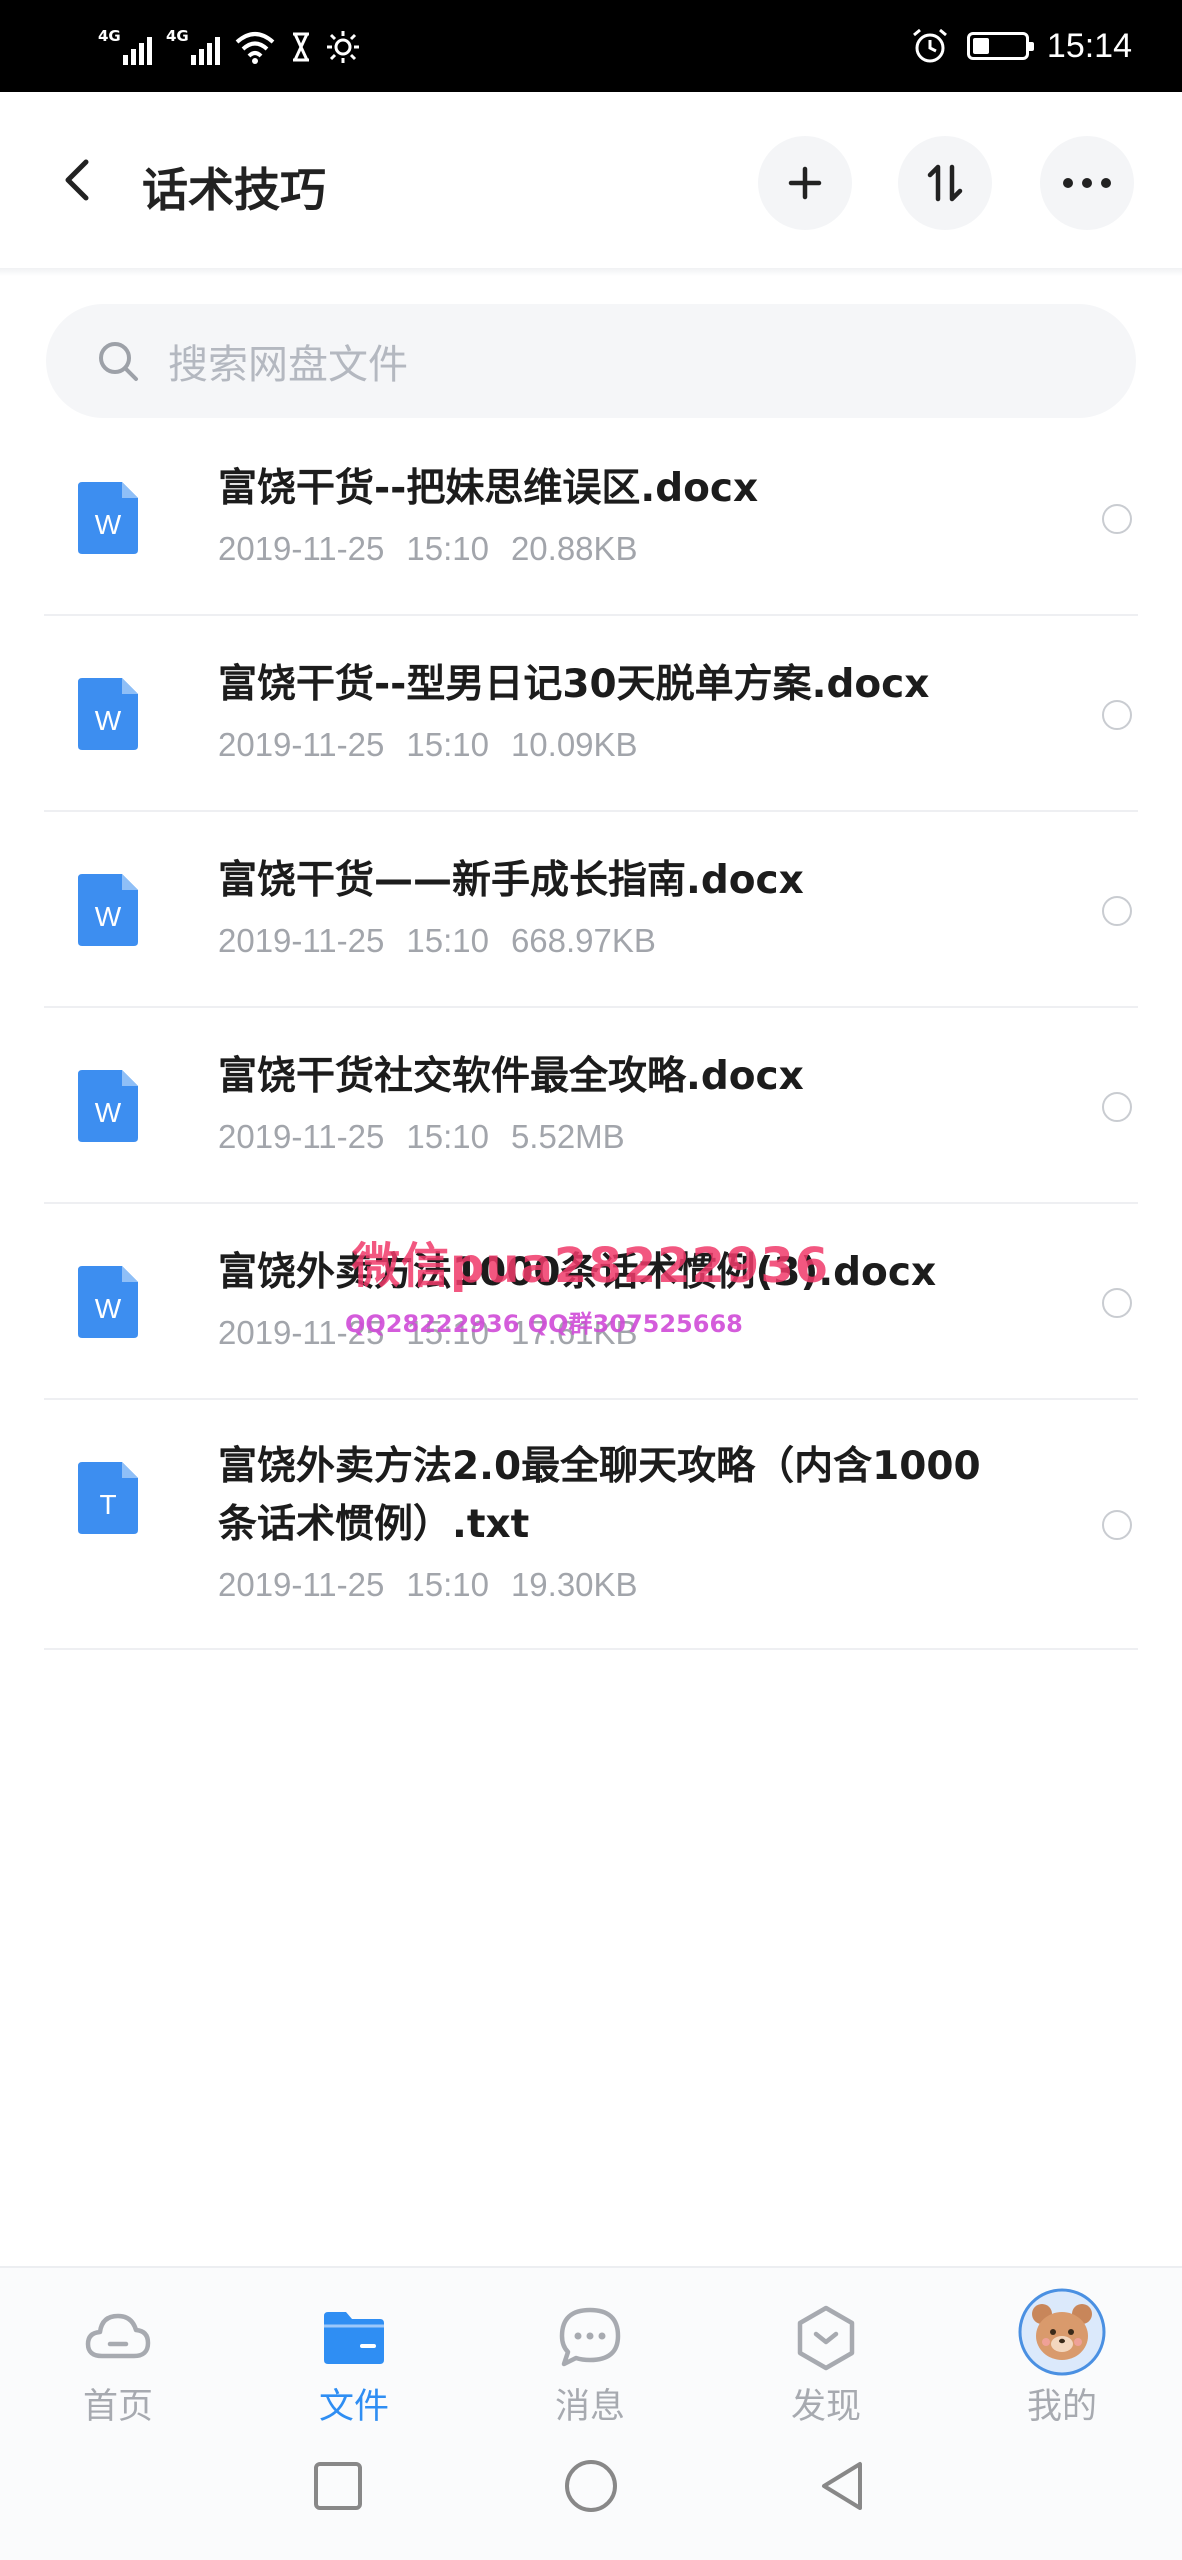  Describe the element at coordinates (255, 48) in the screenshot. I see `wifi-icon` at that location.